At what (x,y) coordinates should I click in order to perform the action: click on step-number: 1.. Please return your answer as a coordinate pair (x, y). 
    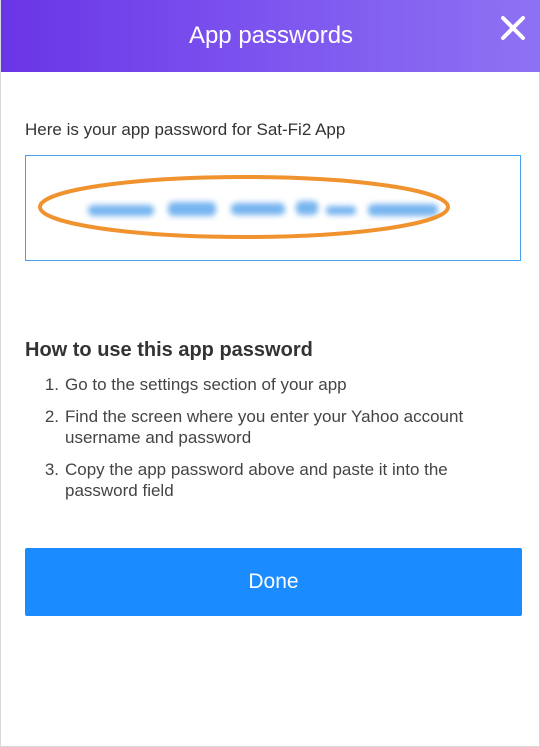
    Looking at the image, I should click on (51, 384).